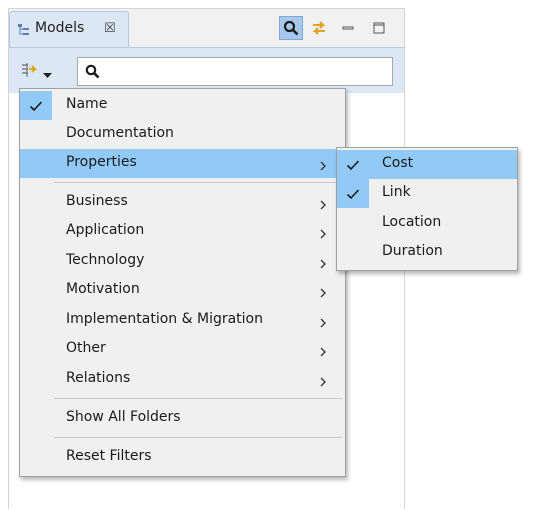 Image resolution: width=534 pixels, height=510 pixels. What do you see at coordinates (398, 163) in the screenshot?
I see `submenu-item-label: Cost` at bounding box center [398, 163].